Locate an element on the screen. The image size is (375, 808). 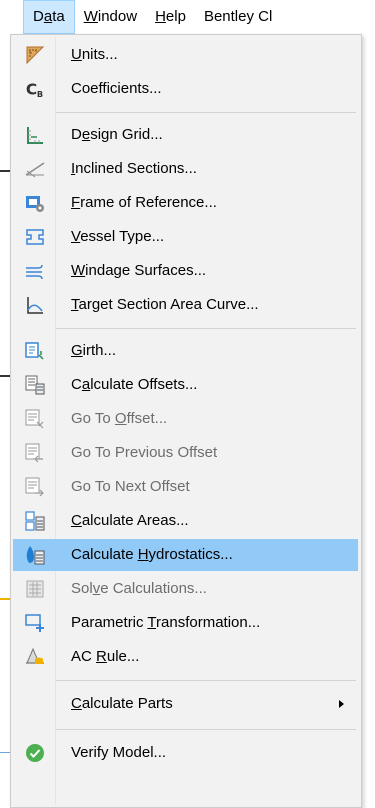
menu-bentley-cloud: Bentley Cl is located at coordinates (238, 17).